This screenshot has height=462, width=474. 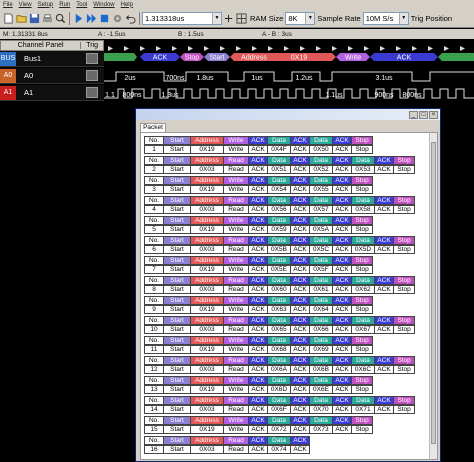 What do you see at coordinates (362, 220) in the screenshot?
I see `packet-field-type: Stop` at bounding box center [362, 220].